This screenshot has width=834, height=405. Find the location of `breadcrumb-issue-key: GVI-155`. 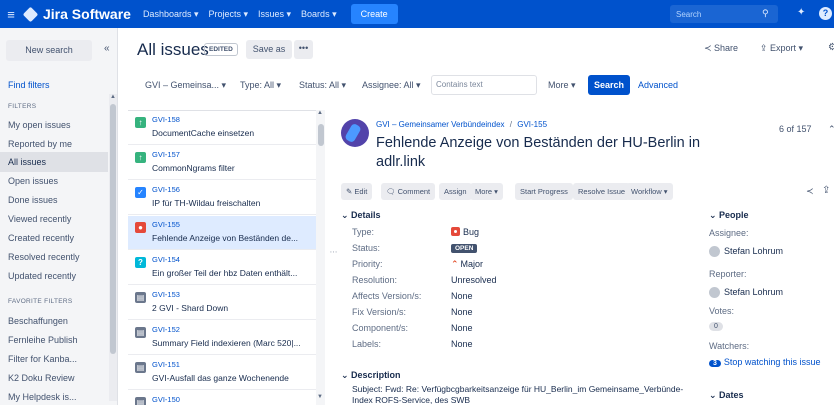

breadcrumb-issue-key: GVI-155 is located at coordinates (532, 124).